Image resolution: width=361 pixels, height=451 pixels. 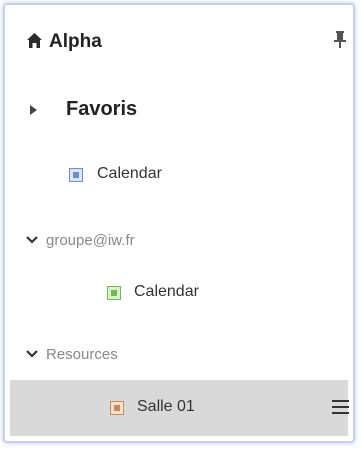 I want to click on panel-header: Alpha, so click(x=179, y=43).